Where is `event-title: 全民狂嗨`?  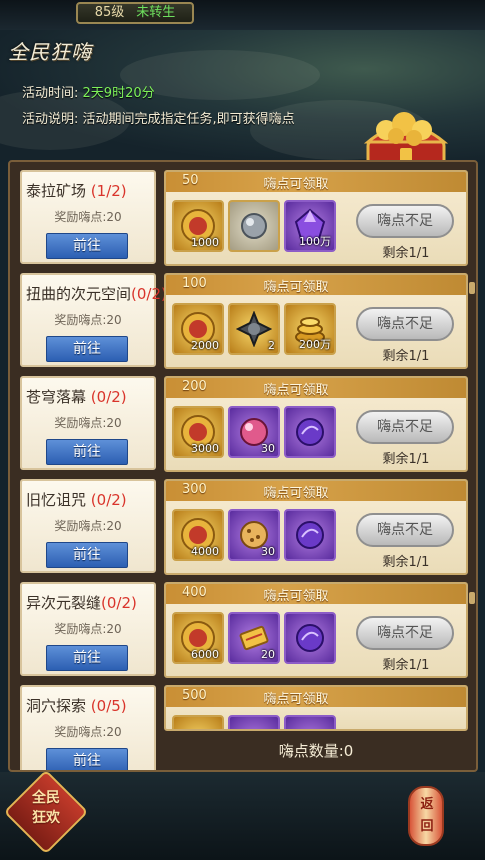
event-title: 全民狂嗨 is located at coordinates (50, 52).